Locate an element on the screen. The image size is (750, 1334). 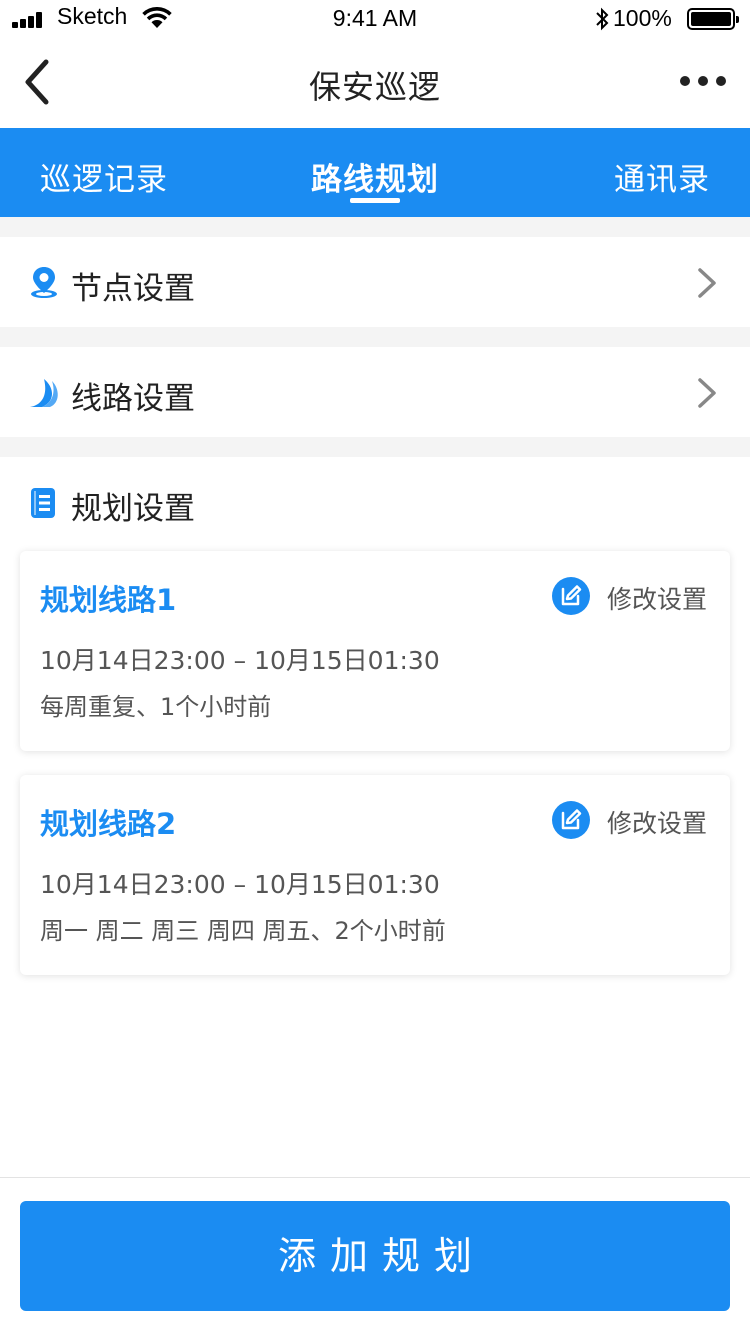
plan-card-repeat: 每周重复、1个小时前 is located at coordinates (156, 707).